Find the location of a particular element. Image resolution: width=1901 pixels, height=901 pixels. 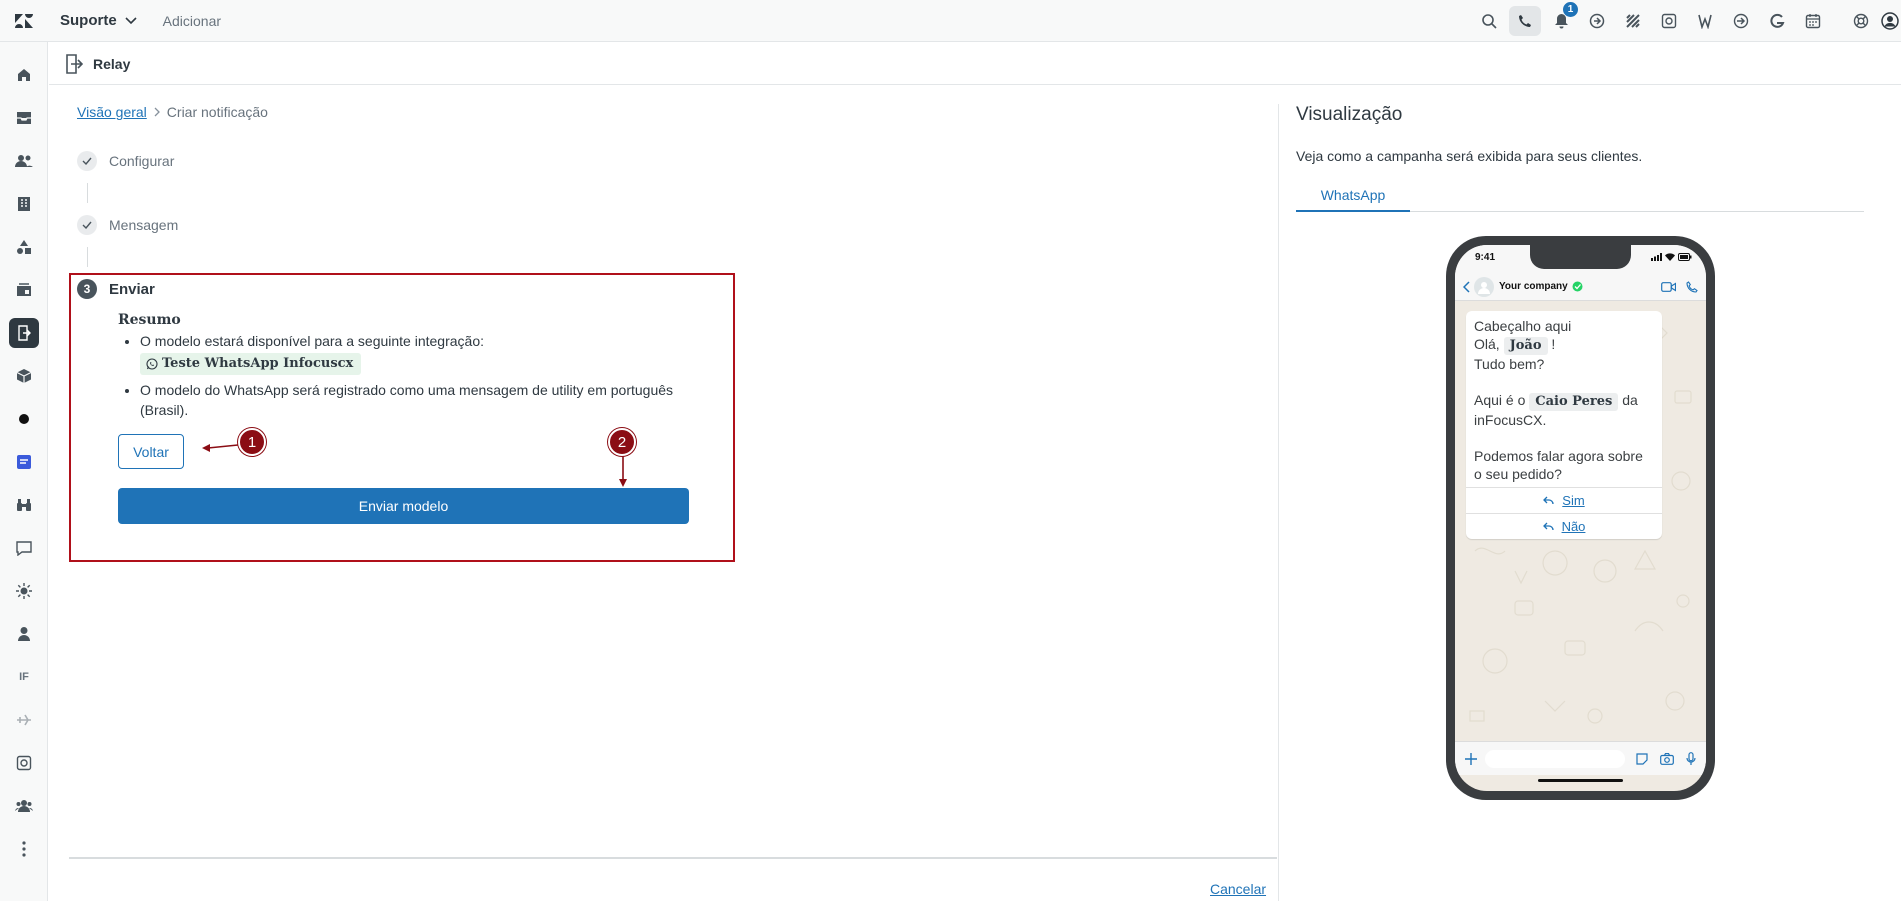

arrow-circle-icon is located at coordinates (1741, 21).